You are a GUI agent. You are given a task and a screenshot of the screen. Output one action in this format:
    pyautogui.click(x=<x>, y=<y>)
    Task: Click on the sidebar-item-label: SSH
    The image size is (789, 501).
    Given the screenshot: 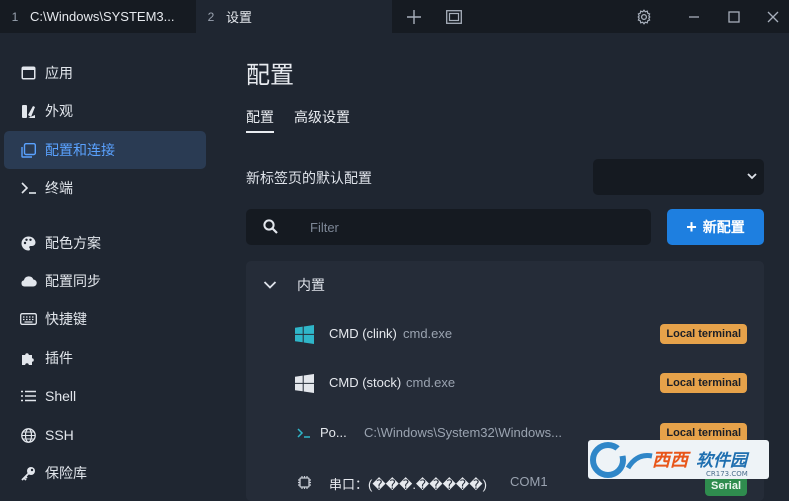 What is the action you would take?
    pyautogui.click(x=59, y=435)
    